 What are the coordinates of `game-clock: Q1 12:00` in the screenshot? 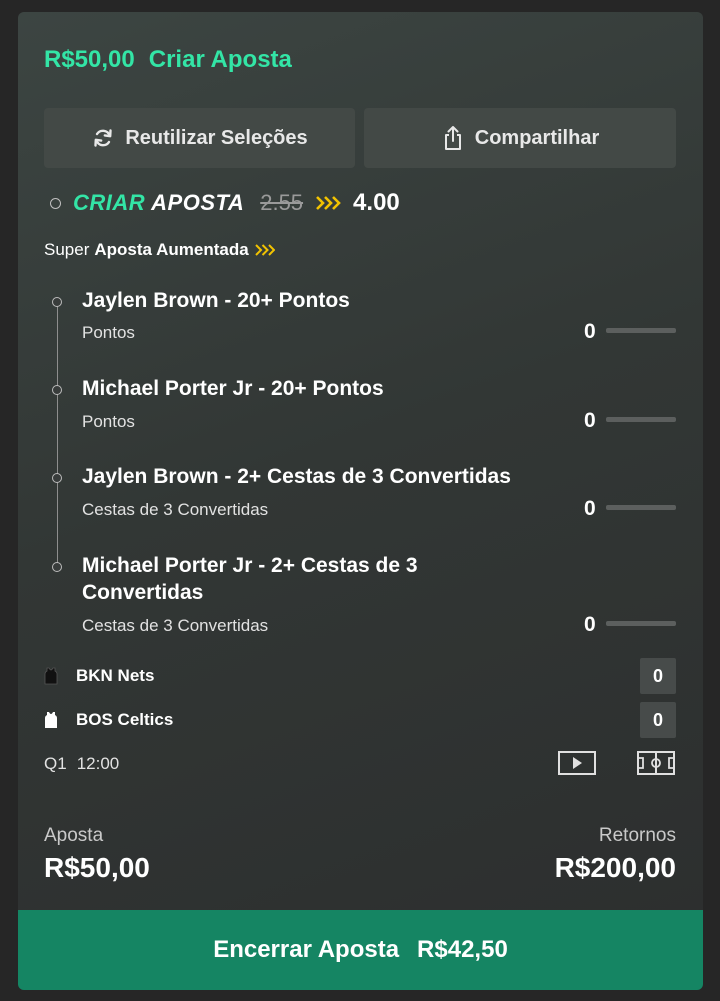 It's located at (81, 764).